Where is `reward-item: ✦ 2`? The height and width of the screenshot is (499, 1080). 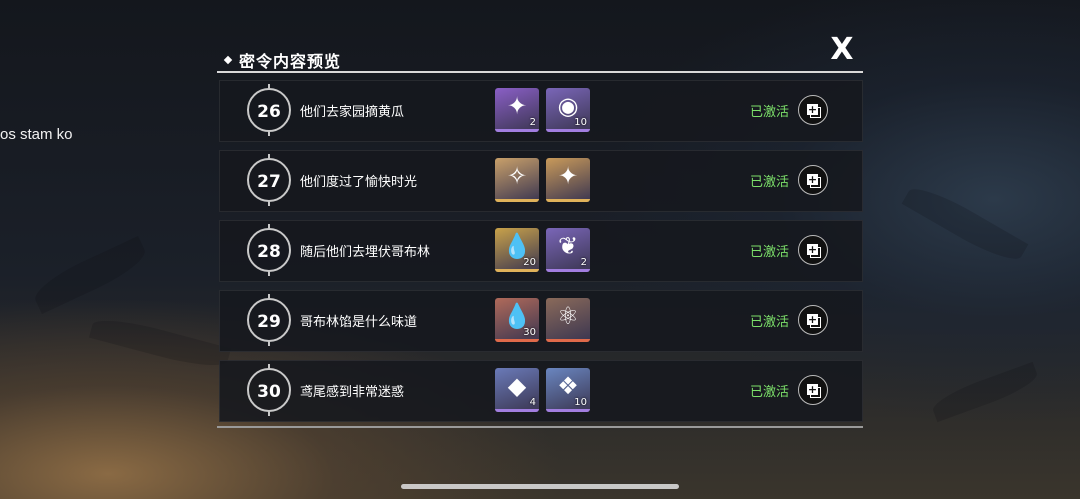
reward-item: ✦ 2 is located at coordinates (517, 110).